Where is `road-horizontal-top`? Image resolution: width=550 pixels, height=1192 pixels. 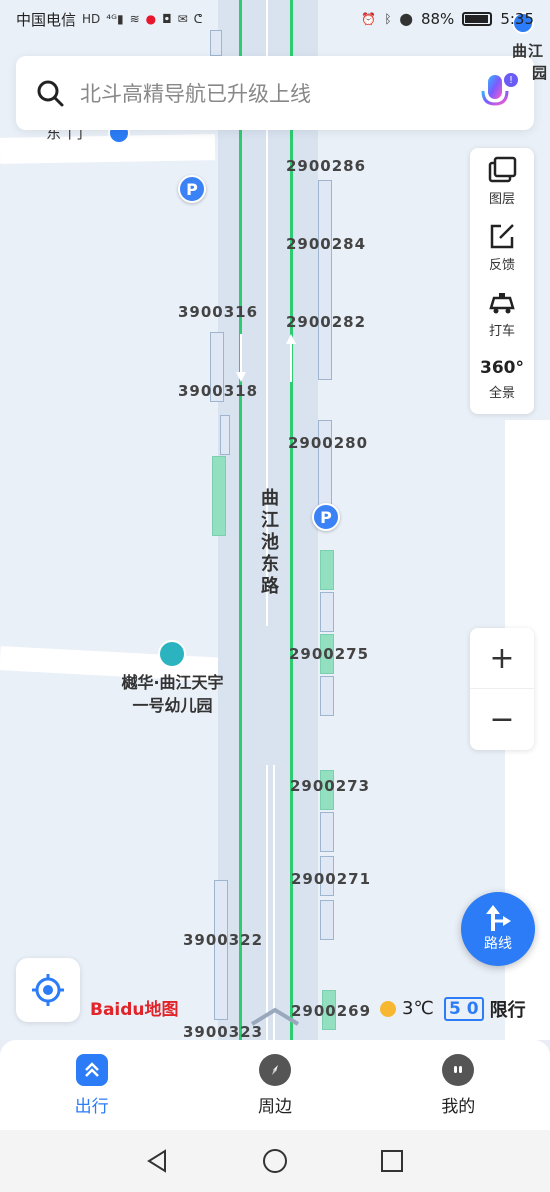
road-horizontal-top is located at coordinates (108, 149).